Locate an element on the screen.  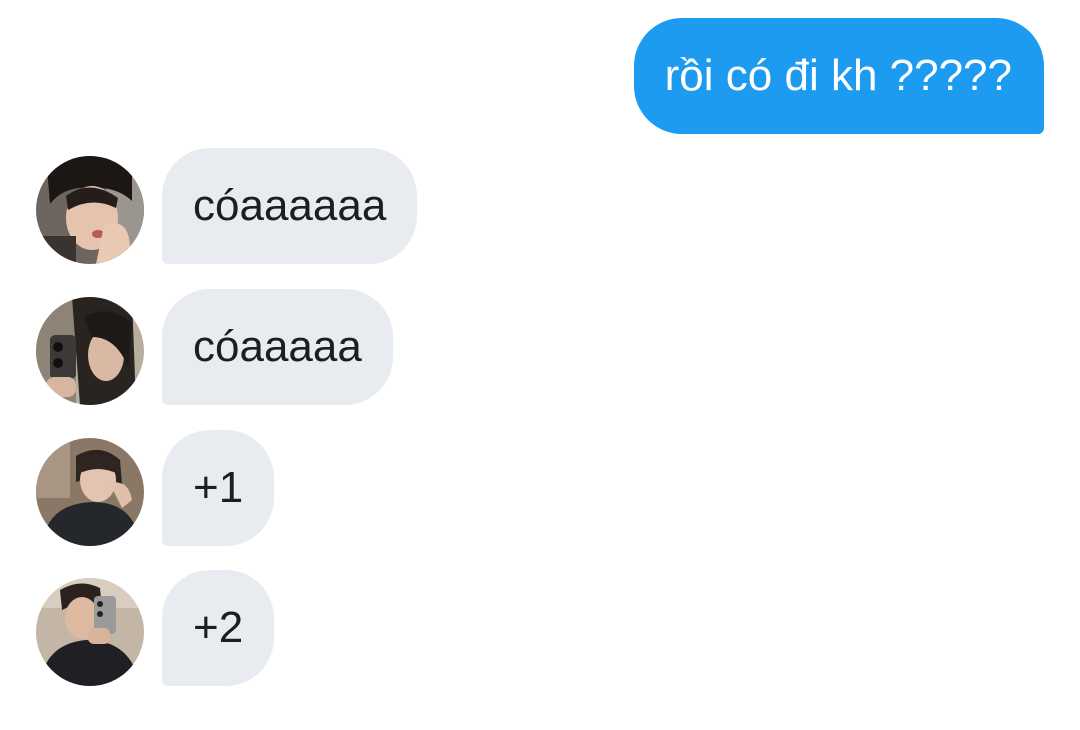
received-message-text: +2 is located at coordinates (218, 627).